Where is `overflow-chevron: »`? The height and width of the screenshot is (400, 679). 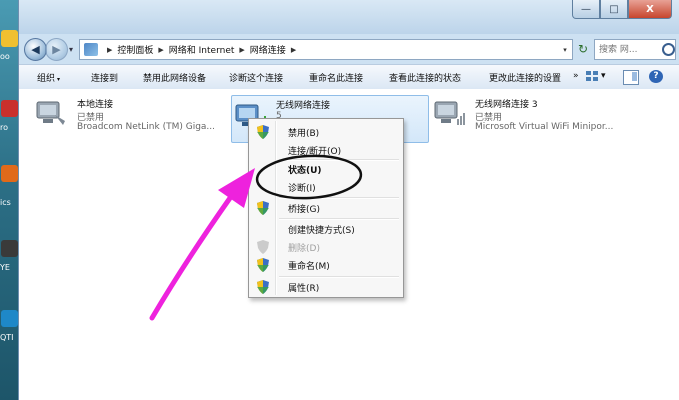 overflow-chevron: » is located at coordinates (576, 76).